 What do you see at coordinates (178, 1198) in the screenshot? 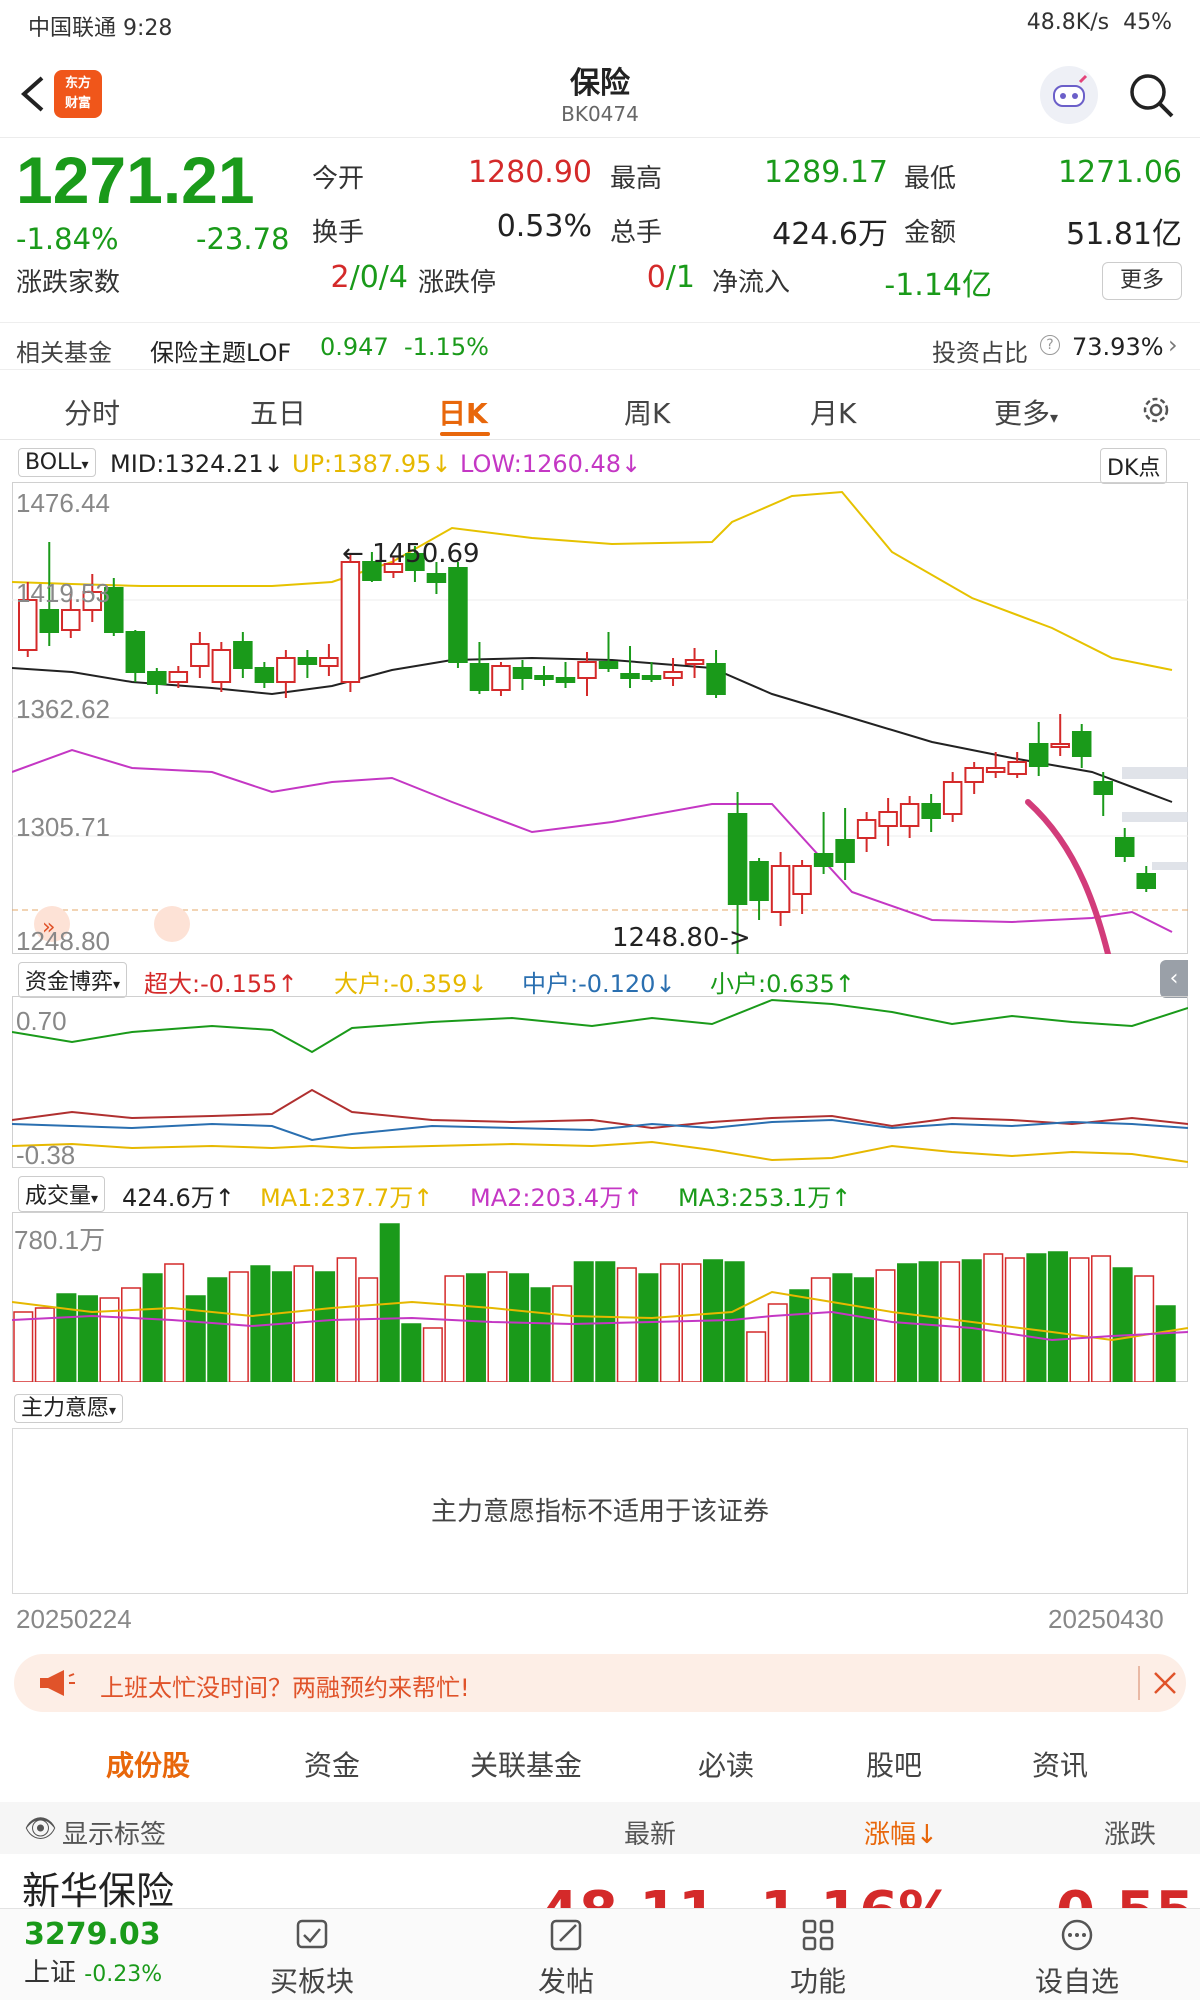
I see `volume-current: 424.6万↑` at bounding box center [178, 1198].